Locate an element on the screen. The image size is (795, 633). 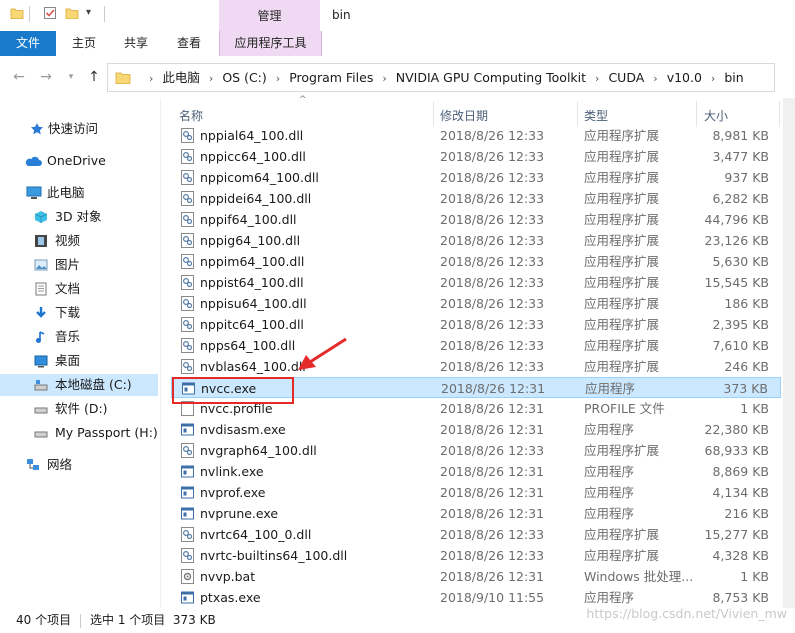
sidebar-item-desktop: 桌面 is located at coordinates (79, 361).